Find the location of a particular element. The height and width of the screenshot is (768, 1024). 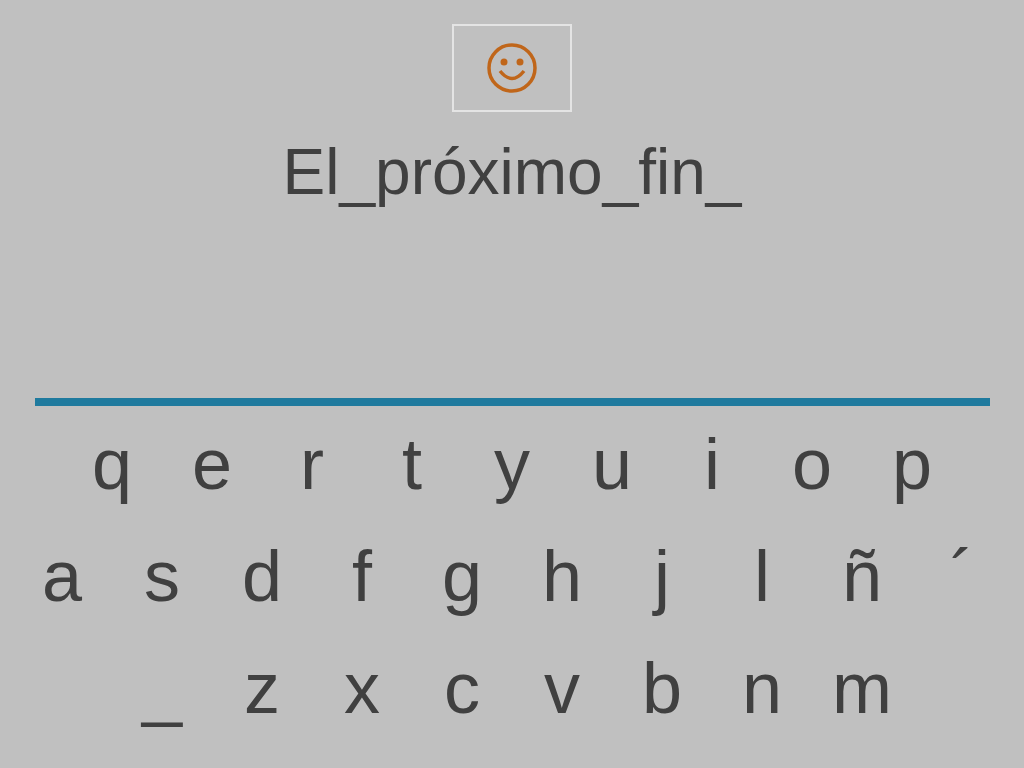

smiley-icon is located at coordinates (512, 68).